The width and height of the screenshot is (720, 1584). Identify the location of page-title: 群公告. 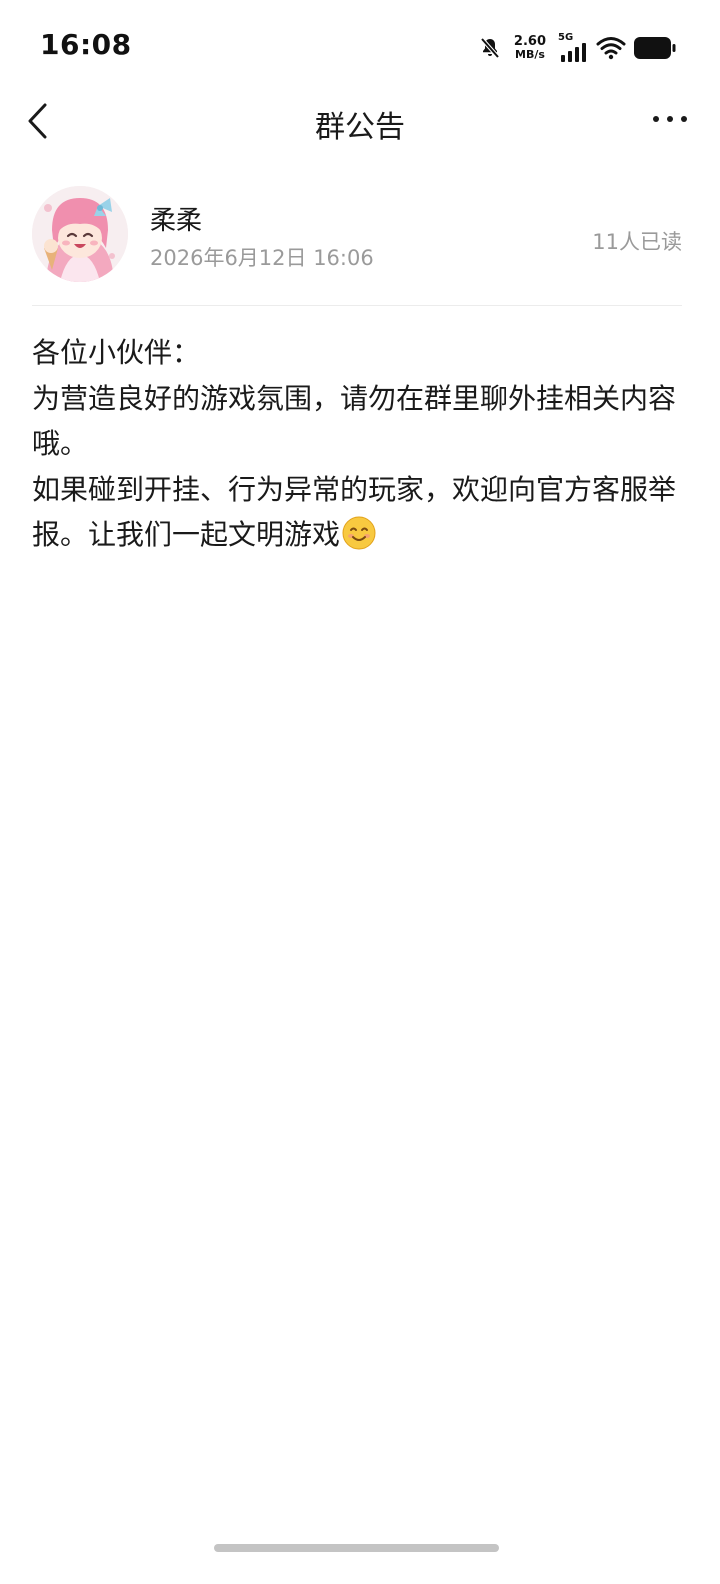
(360, 127).